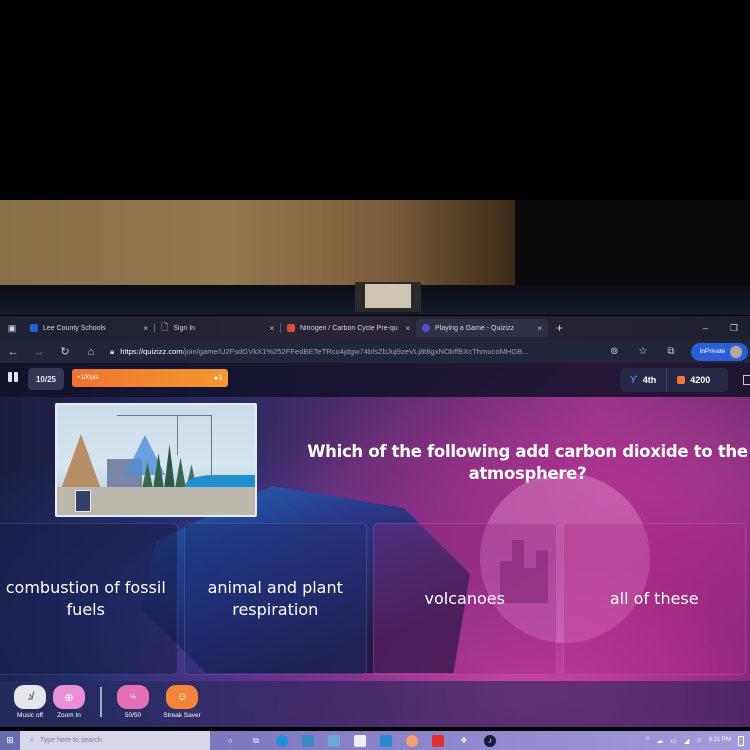 Image resolution: width=750 pixels, height=750 pixels. What do you see at coordinates (736, 351) in the screenshot?
I see `profile-avatar` at bounding box center [736, 351].